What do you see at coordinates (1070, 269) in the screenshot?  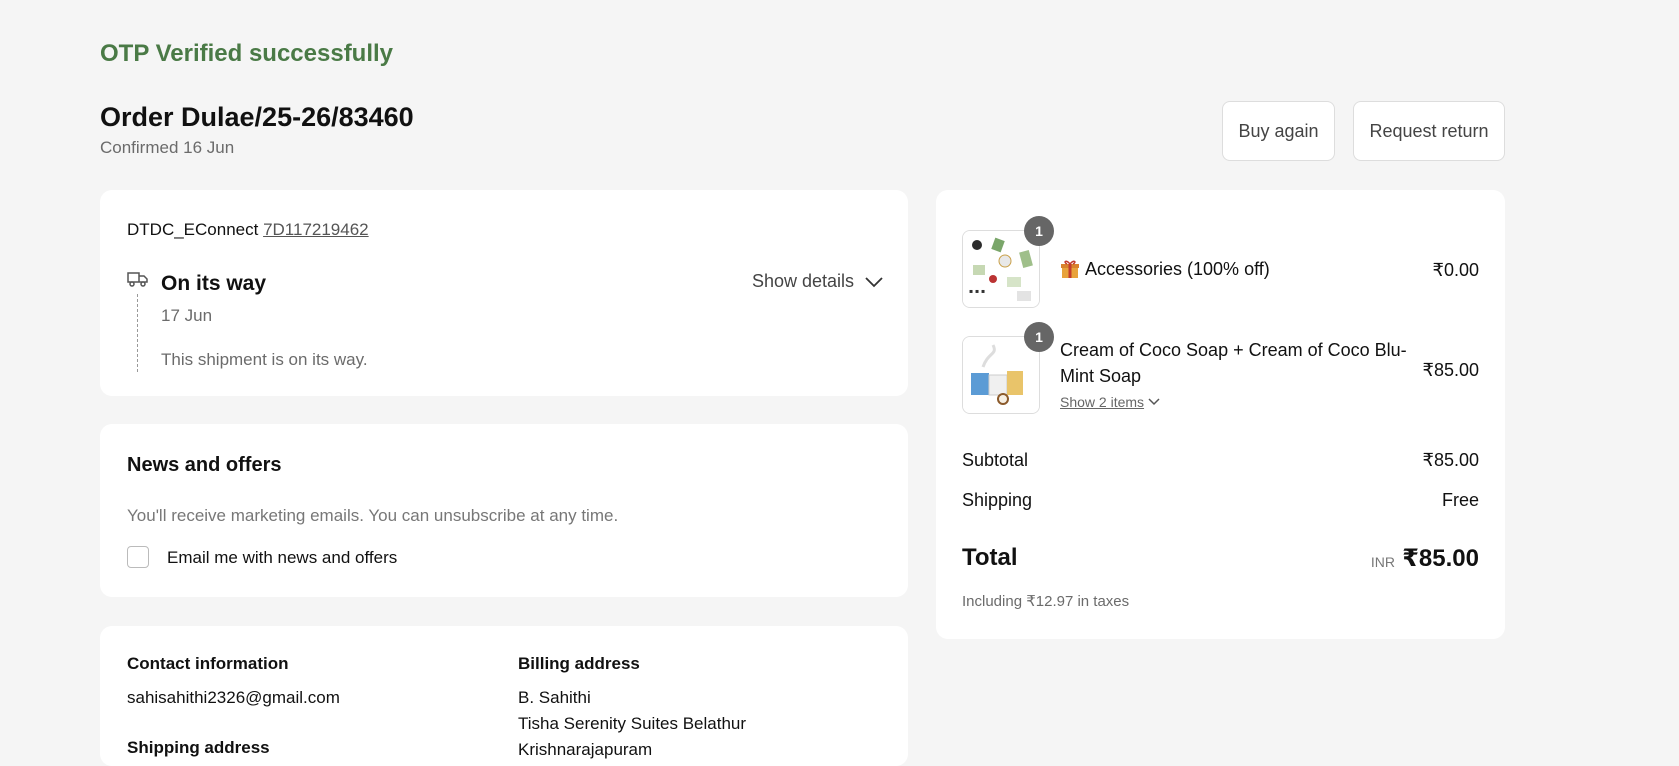 I see `gift-icon` at bounding box center [1070, 269].